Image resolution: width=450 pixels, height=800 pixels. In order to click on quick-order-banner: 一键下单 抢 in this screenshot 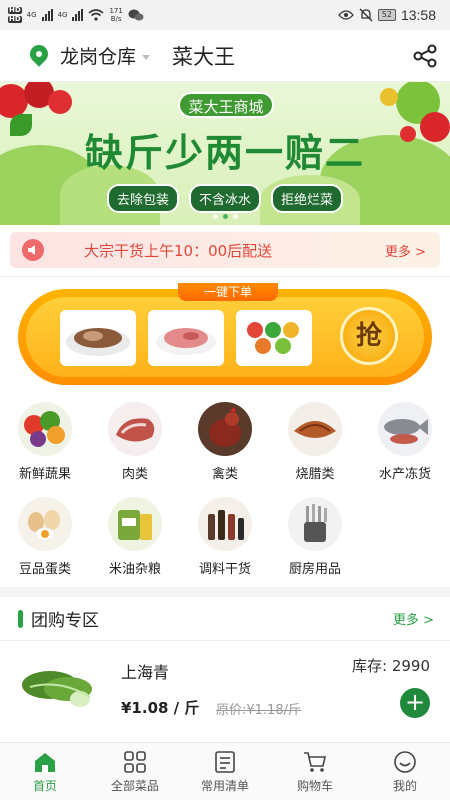, I will do `click(225, 334)`.